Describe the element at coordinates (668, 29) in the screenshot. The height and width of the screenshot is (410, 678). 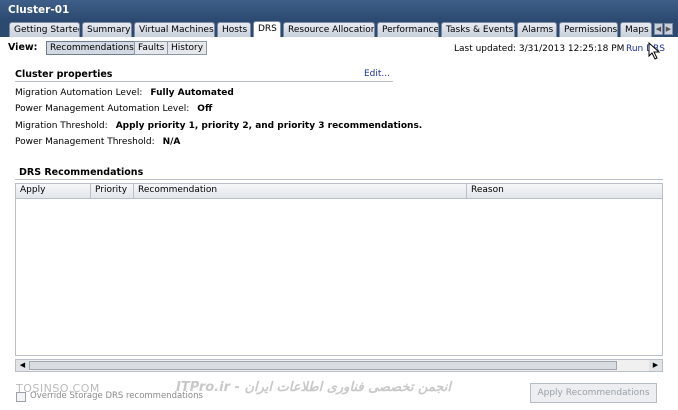
I see `tab-scroll-right-icon: ▶` at that location.